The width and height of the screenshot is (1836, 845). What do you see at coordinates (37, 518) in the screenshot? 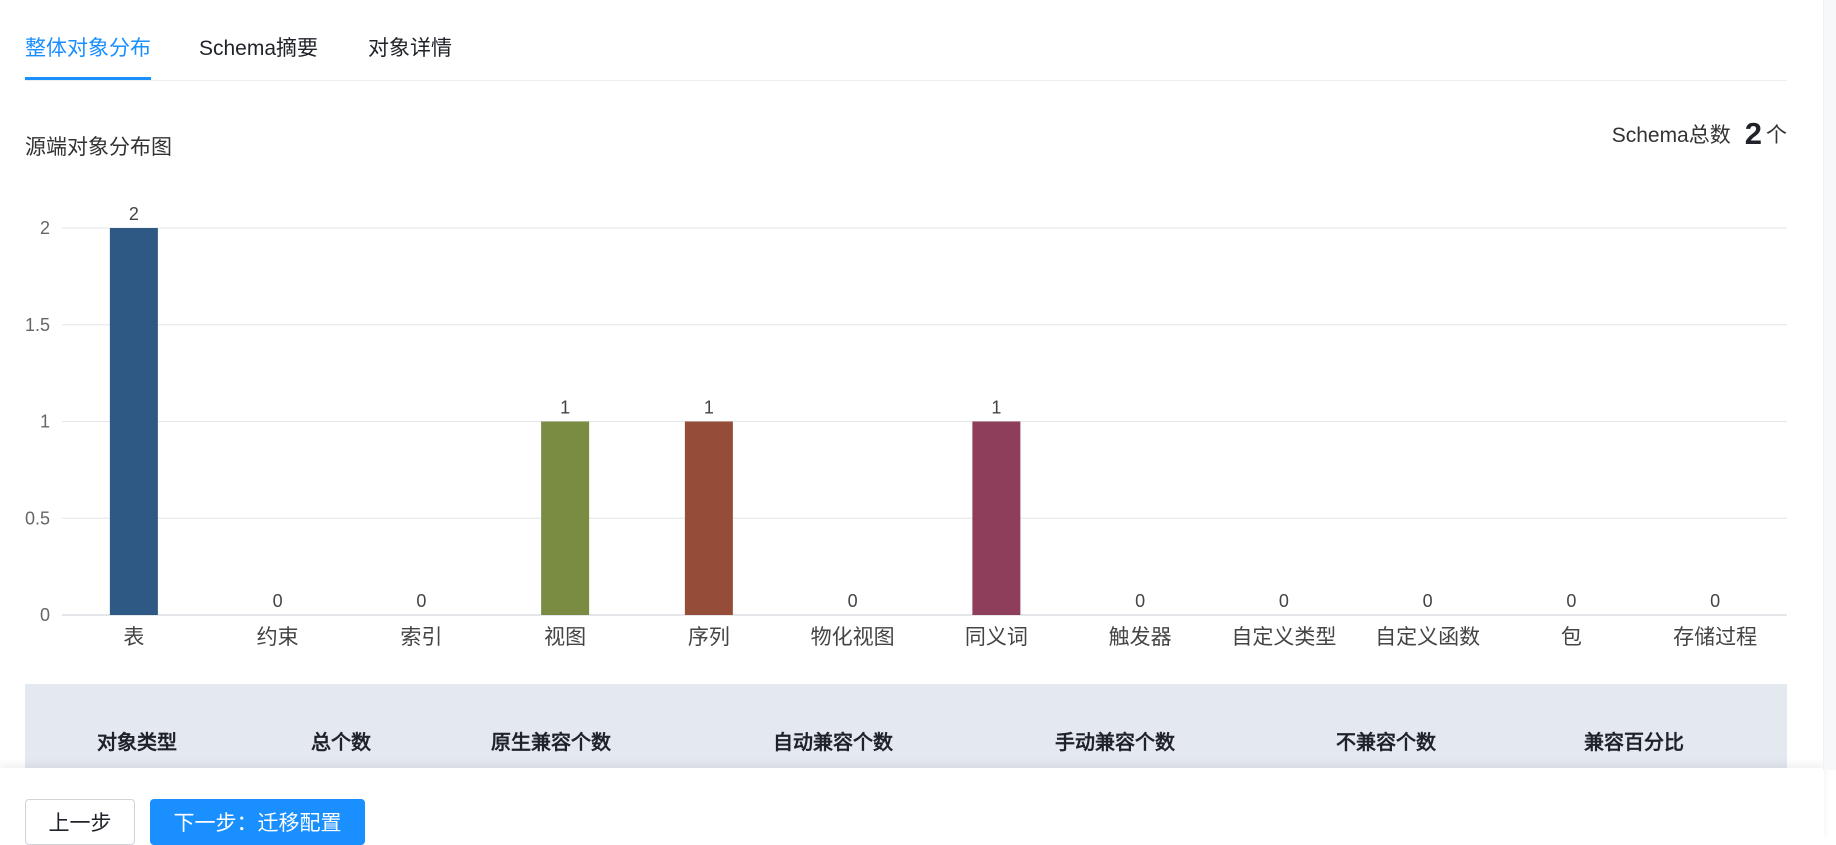
I see `y-tick-label: 0.5` at bounding box center [37, 518].